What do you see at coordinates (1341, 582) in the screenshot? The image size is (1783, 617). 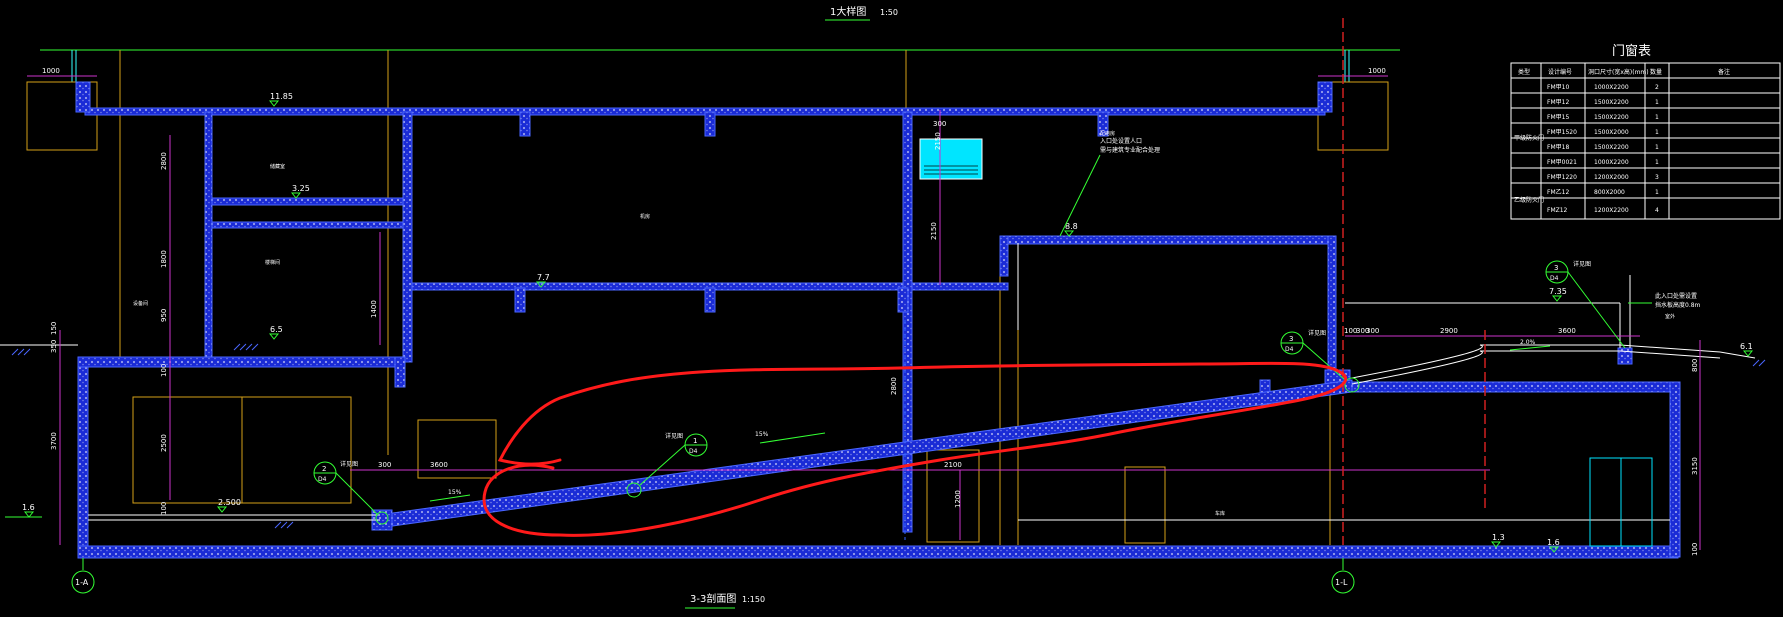 I see `grid-axis-l-label: 1-L` at bounding box center [1341, 582].